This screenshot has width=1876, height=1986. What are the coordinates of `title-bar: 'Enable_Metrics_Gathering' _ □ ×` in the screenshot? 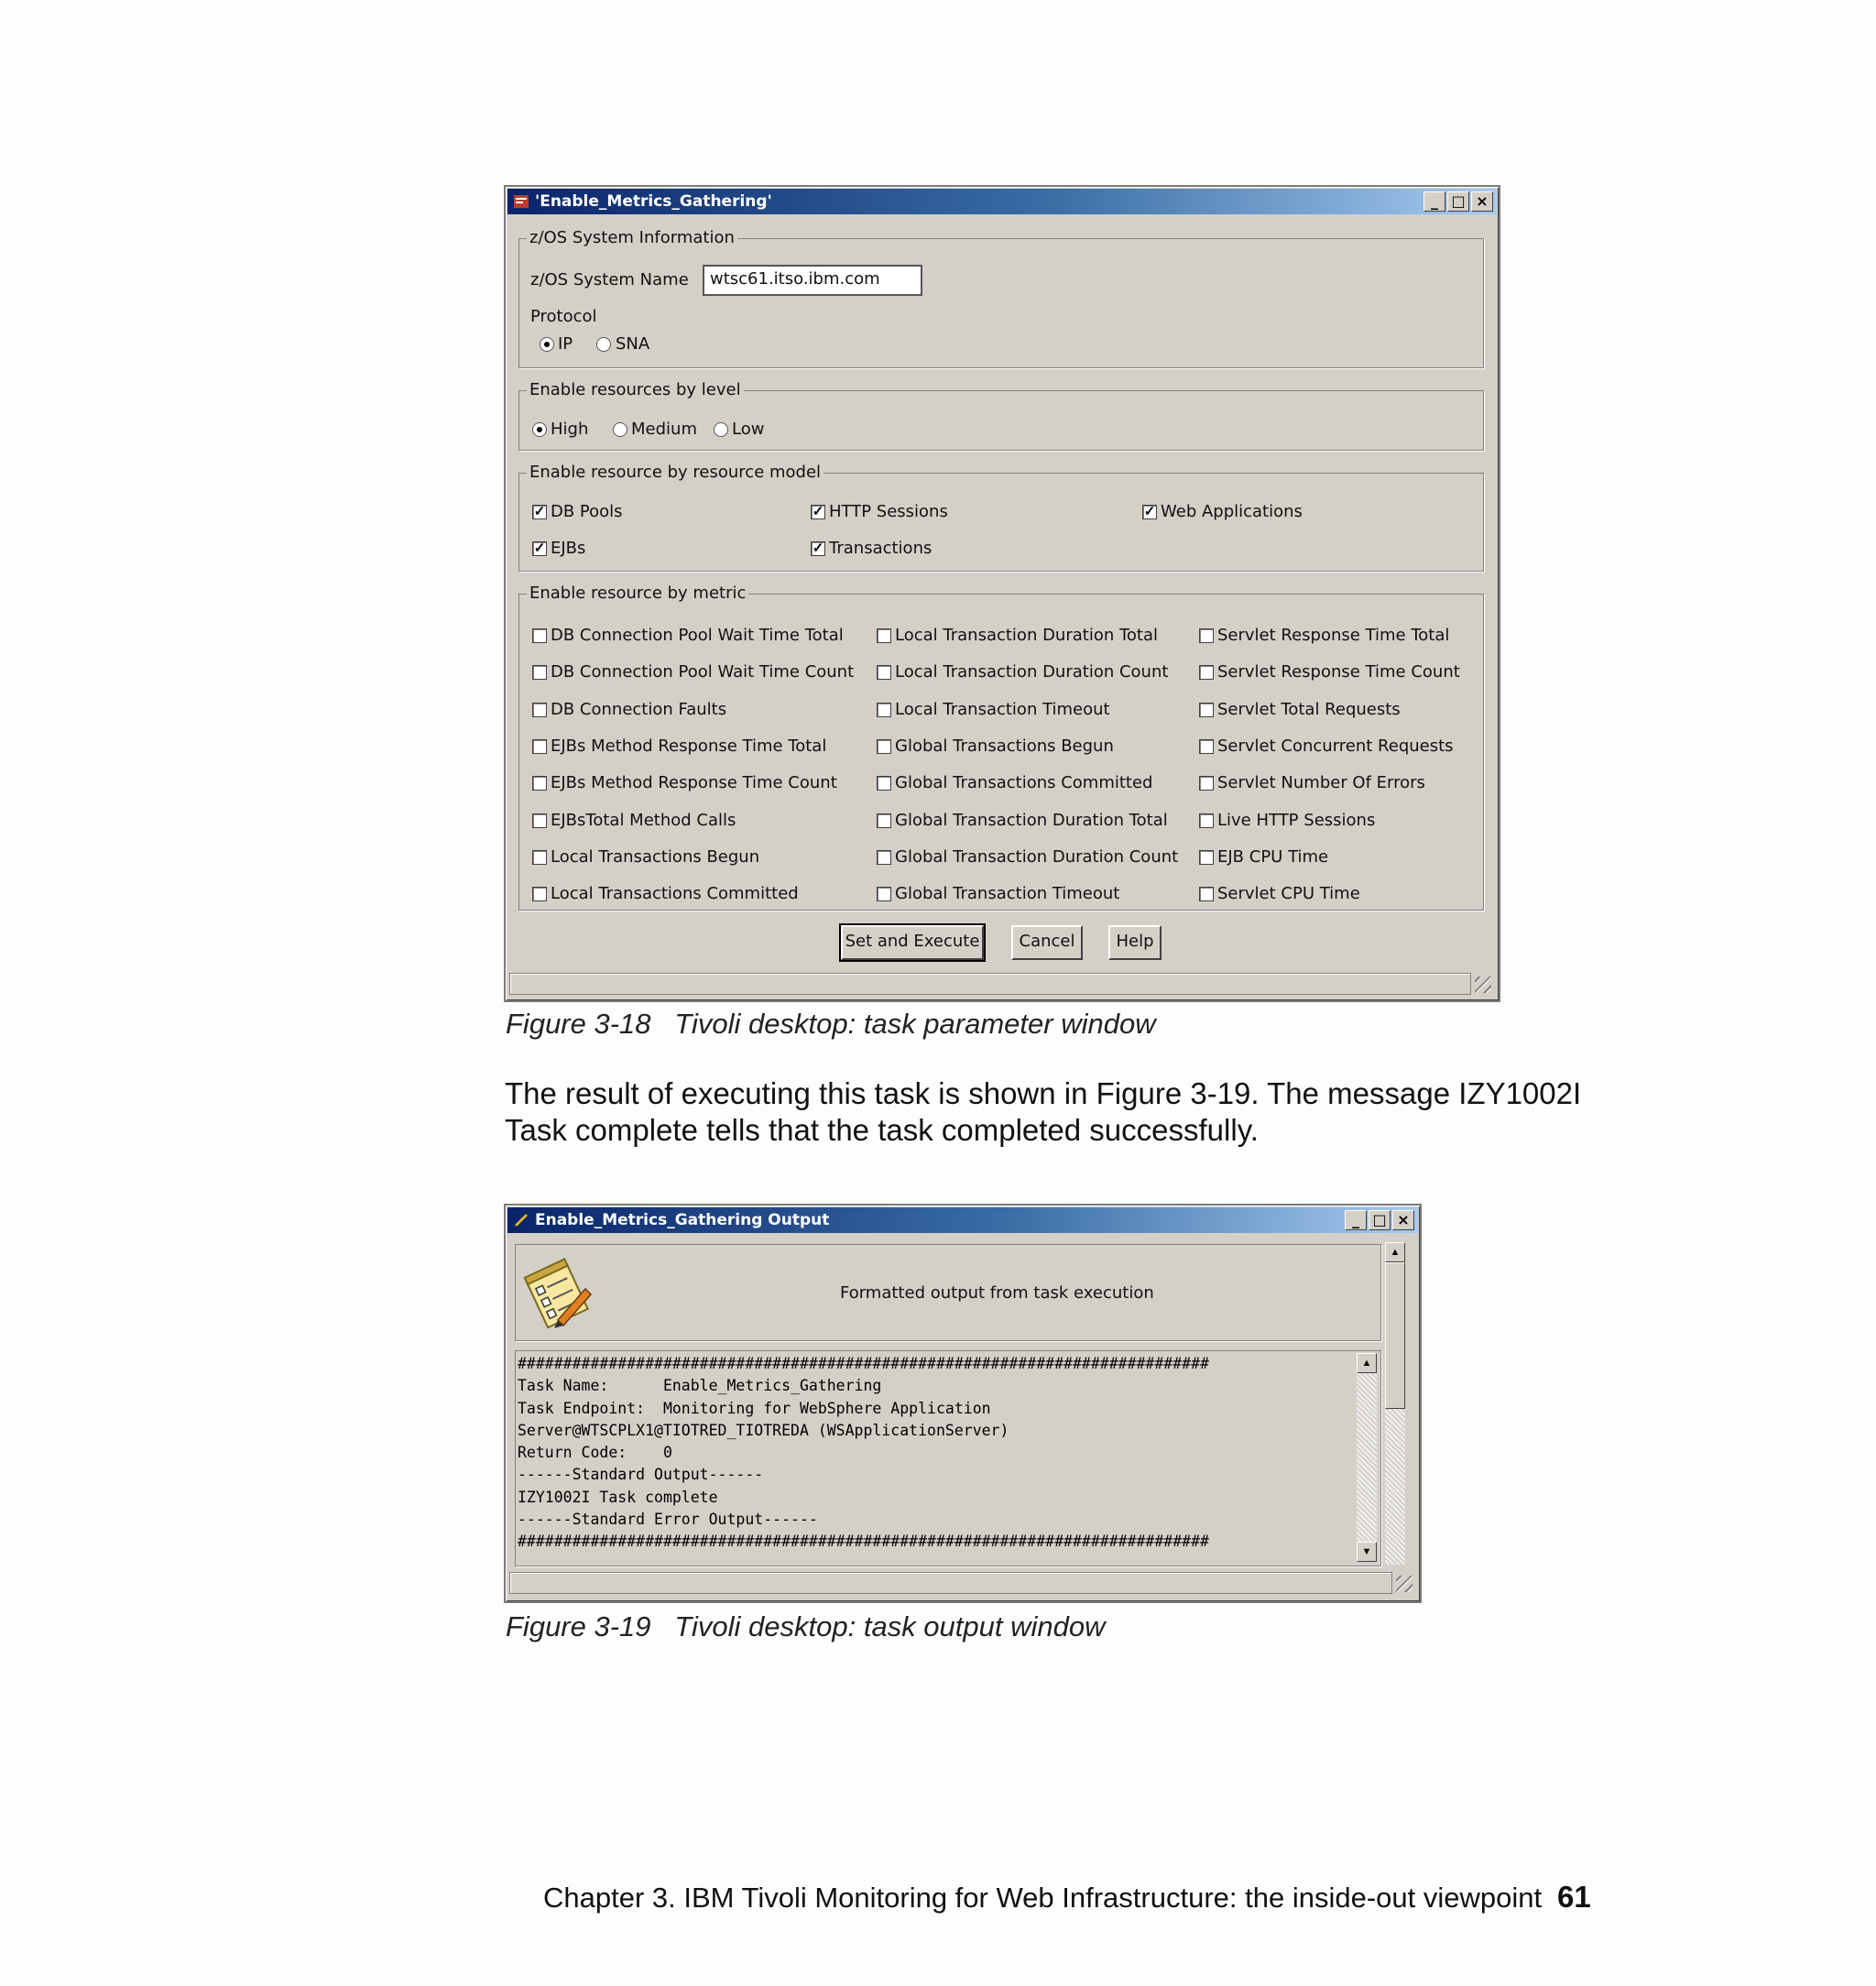 It's located at (1002, 201).